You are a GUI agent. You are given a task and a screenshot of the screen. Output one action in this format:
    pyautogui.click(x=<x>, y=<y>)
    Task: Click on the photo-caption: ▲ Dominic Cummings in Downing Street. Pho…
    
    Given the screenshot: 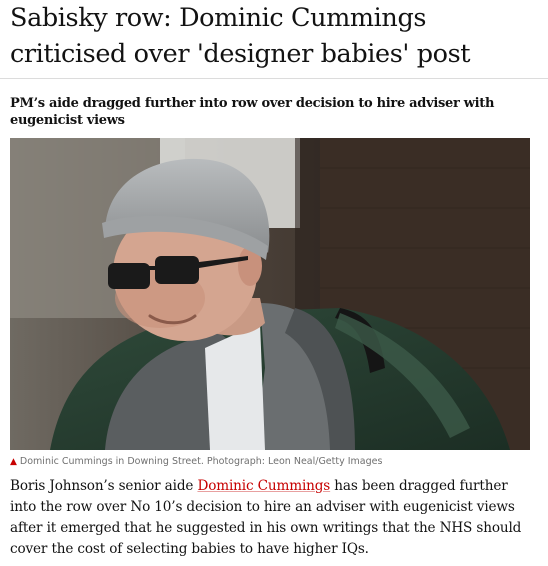 What is the action you would take?
    pyautogui.click(x=270, y=462)
    